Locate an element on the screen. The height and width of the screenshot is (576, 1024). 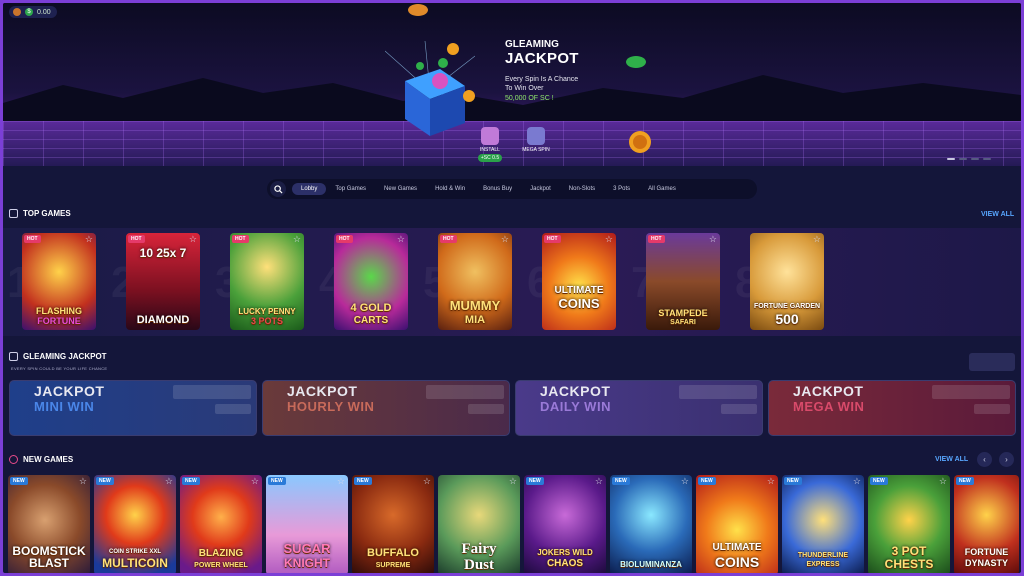
game-title: MIA is located at coordinates (475, 320).